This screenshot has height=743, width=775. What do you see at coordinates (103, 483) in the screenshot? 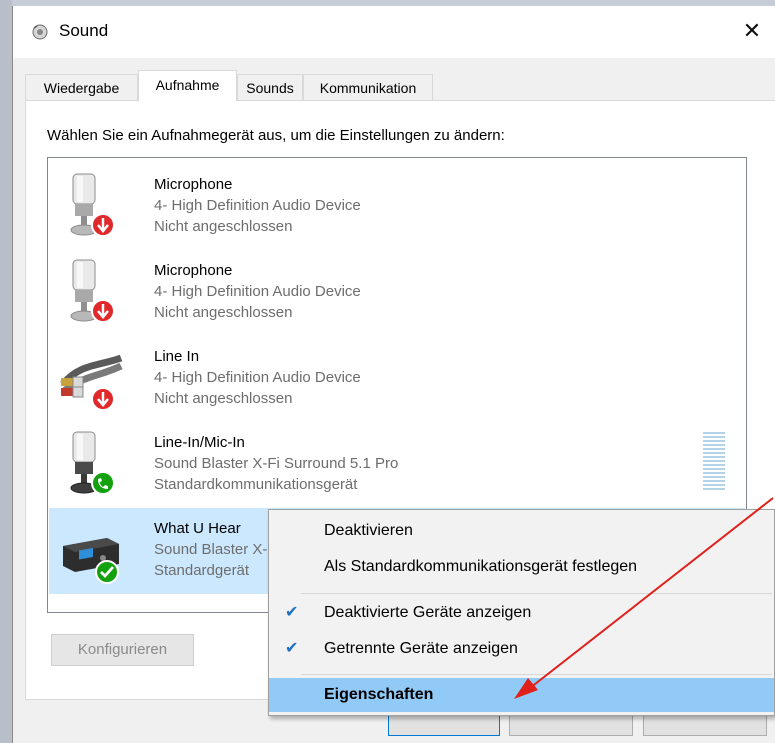
I see `communication-default-badge-icon` at bounding box center [103, 483].